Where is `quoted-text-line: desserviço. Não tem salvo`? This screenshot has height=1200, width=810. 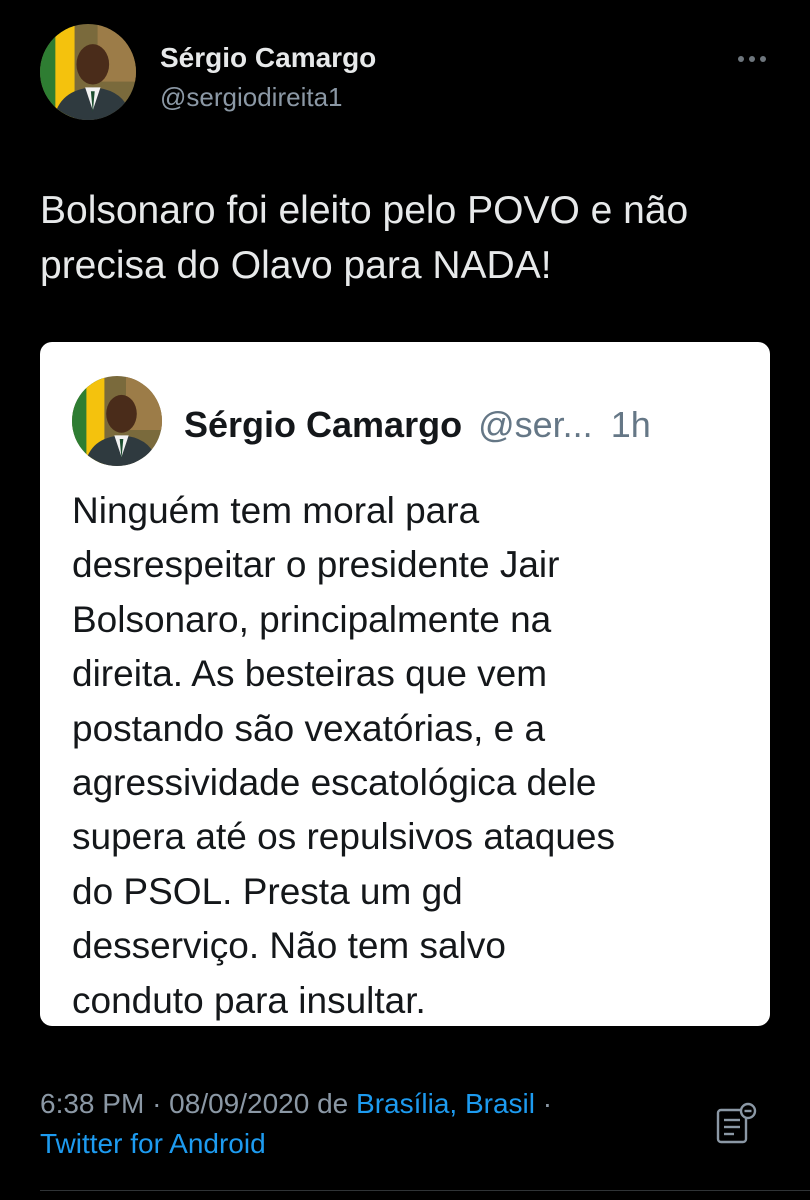 quoted-text-line: desserviço. Não tem salvo is located at coordinates (289, 946).